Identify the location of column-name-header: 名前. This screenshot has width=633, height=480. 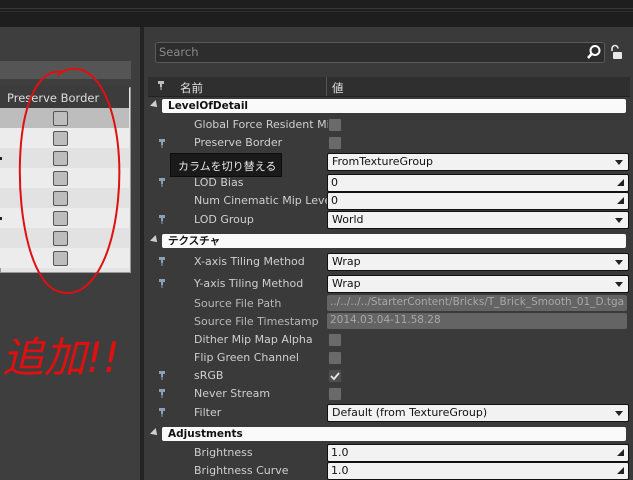
(191, 88).